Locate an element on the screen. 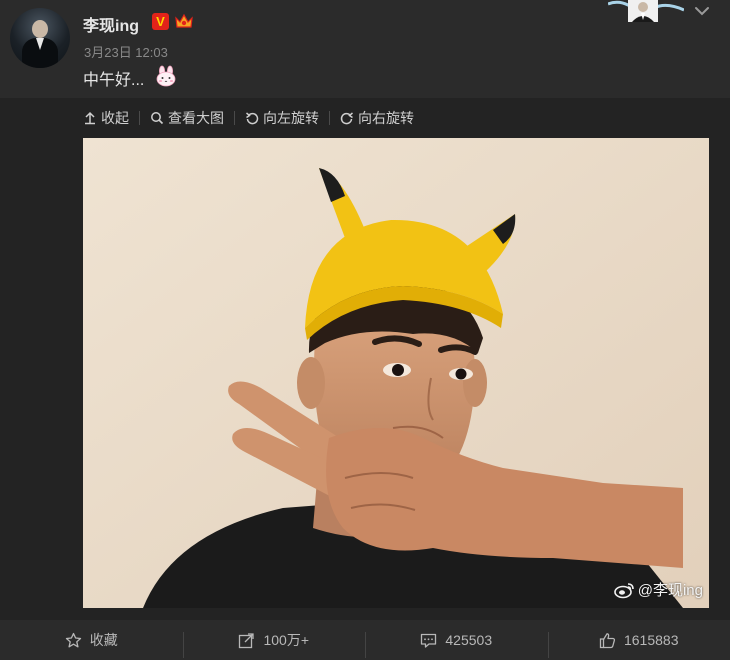 Image resolution: width=730 pixels, height=660 pixels. repost-count: 100万+ is located at coordinates (286, 640).